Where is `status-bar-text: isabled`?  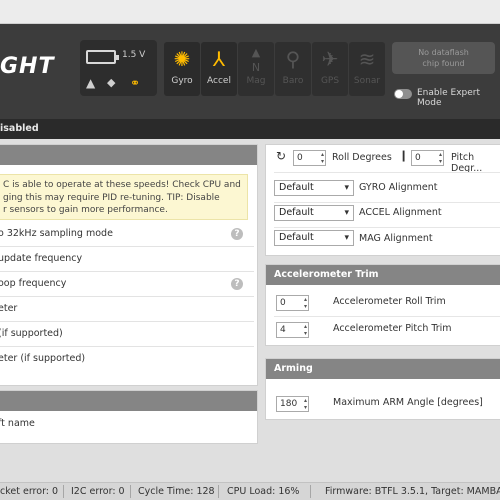
status-bar-text: isabled is located at coordinates (19, 128).